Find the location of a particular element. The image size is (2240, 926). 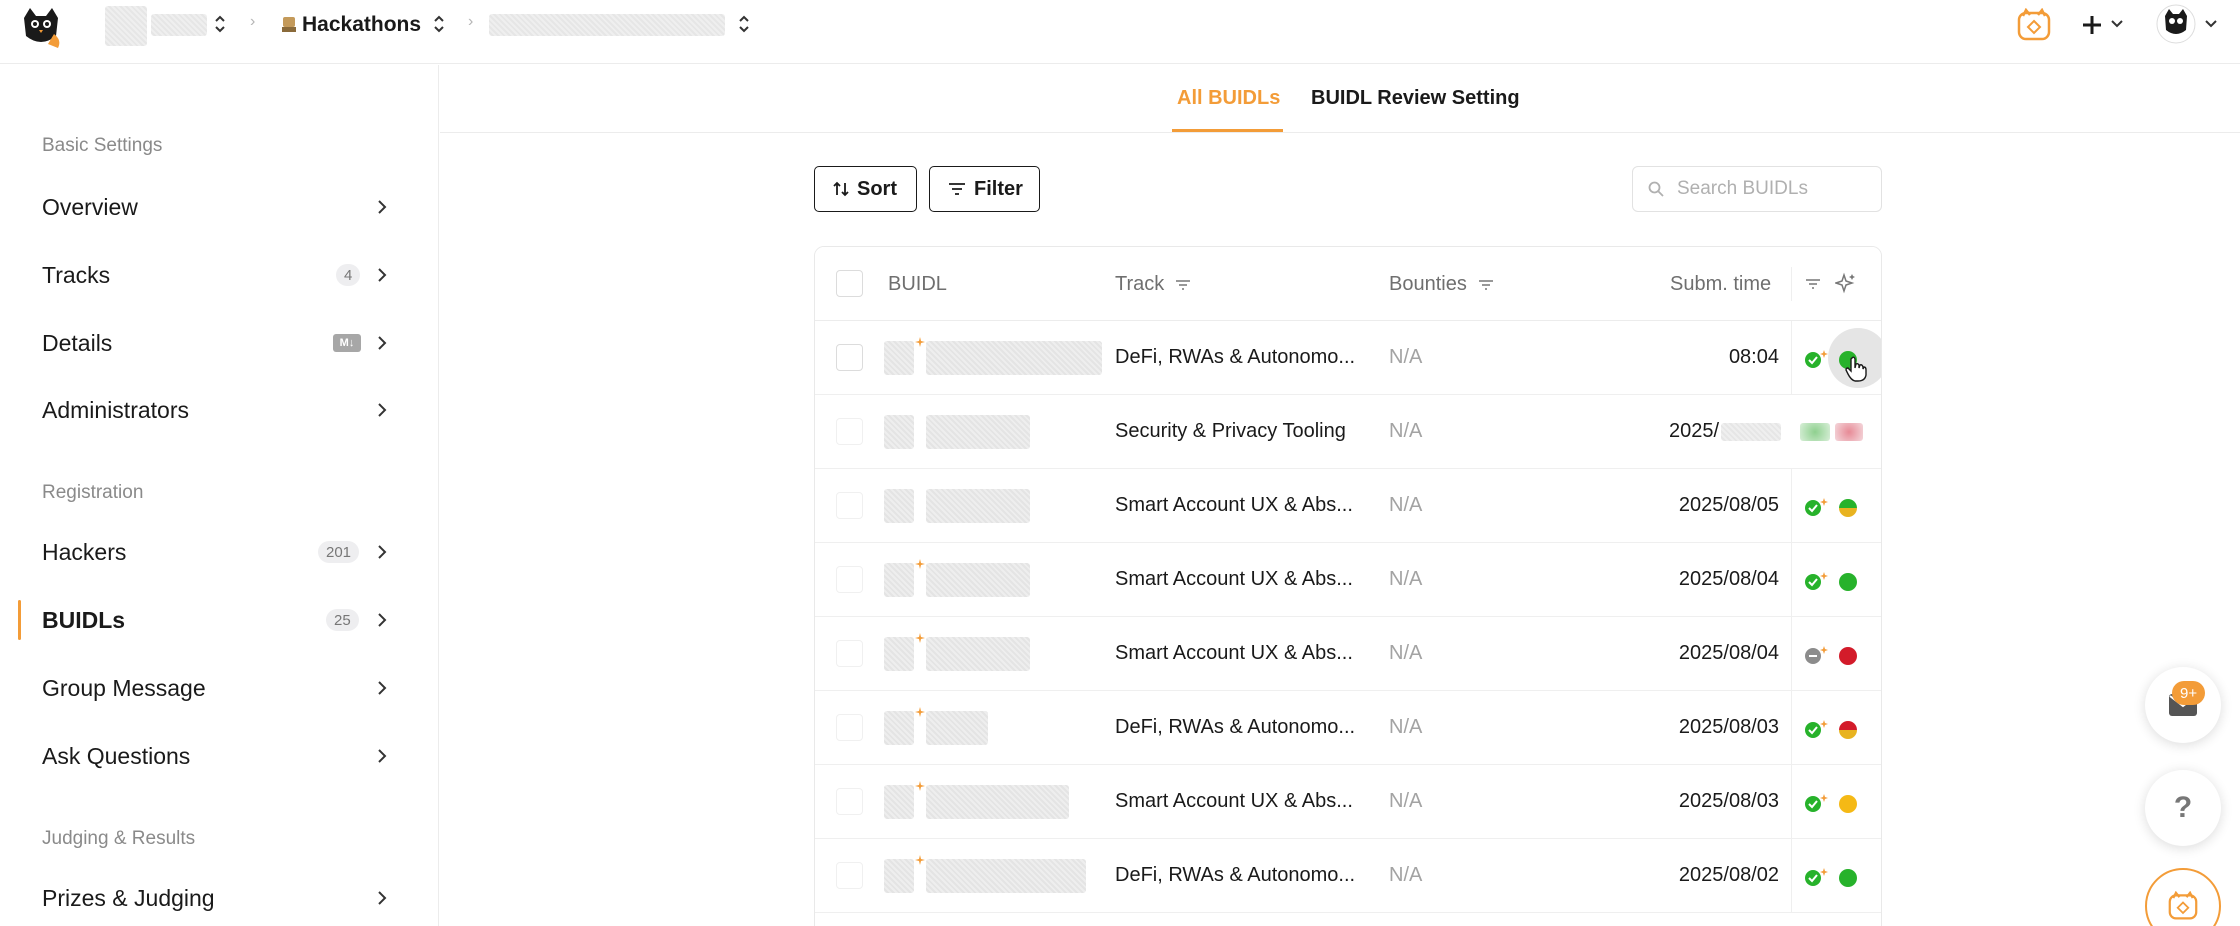

help-button: ? is located at coordinates (2183, 808).